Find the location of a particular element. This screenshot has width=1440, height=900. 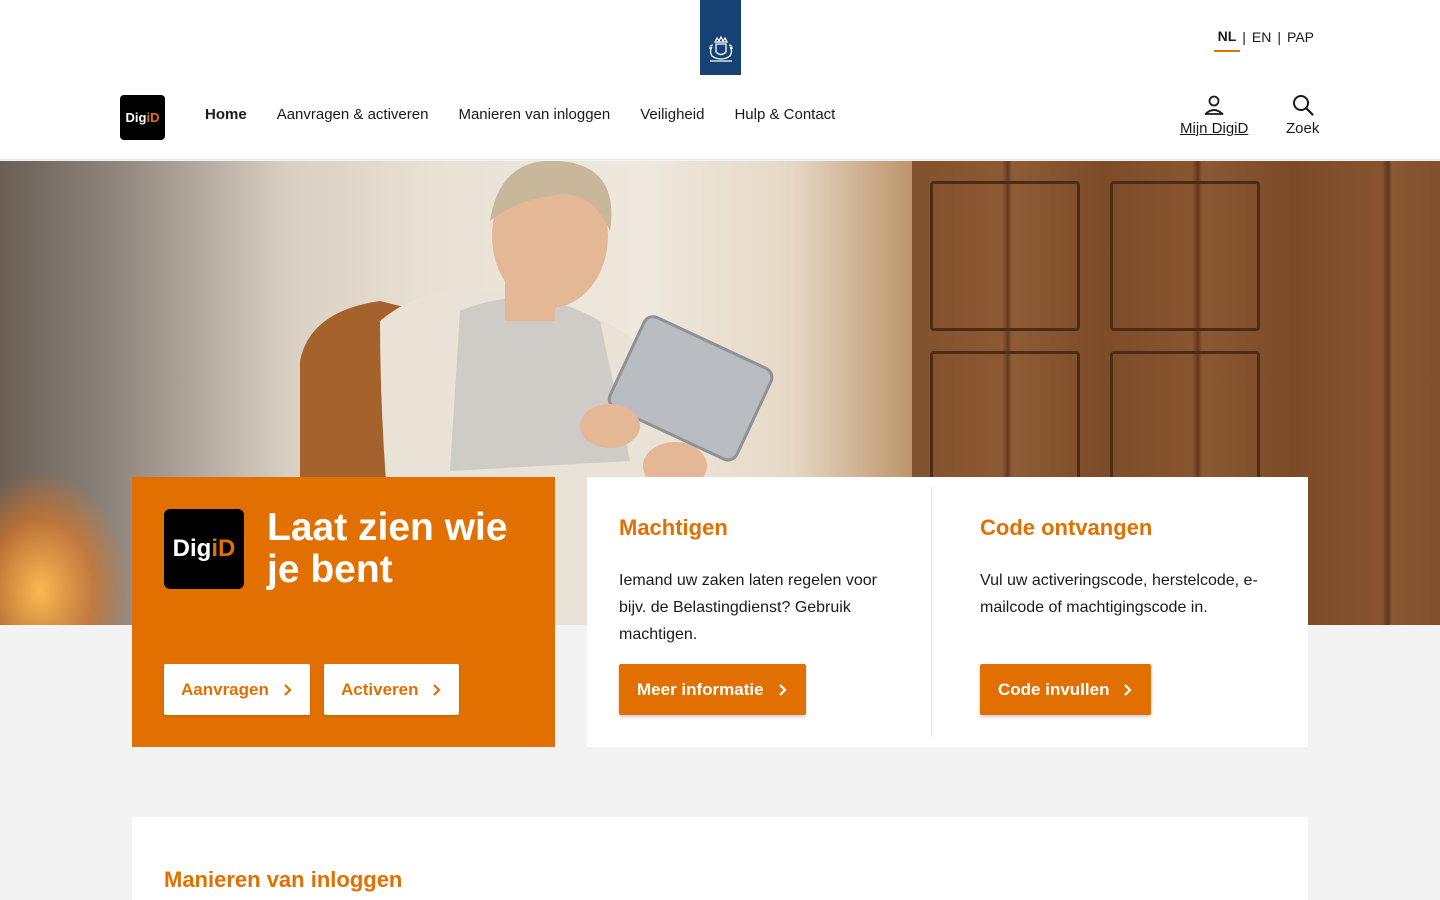

meer-informatie-button: Meer informatie is located at coordinates (712, 689).